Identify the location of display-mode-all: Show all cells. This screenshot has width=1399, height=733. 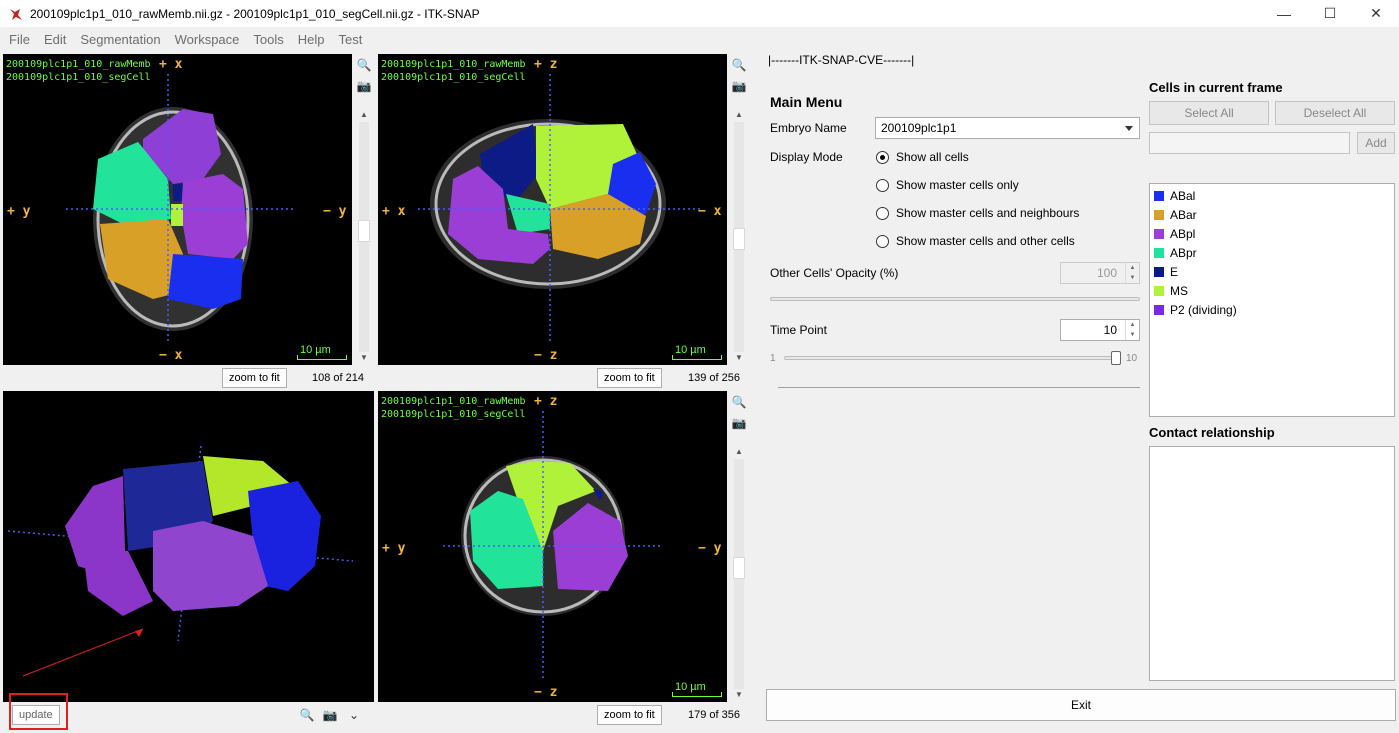
(922, 157).